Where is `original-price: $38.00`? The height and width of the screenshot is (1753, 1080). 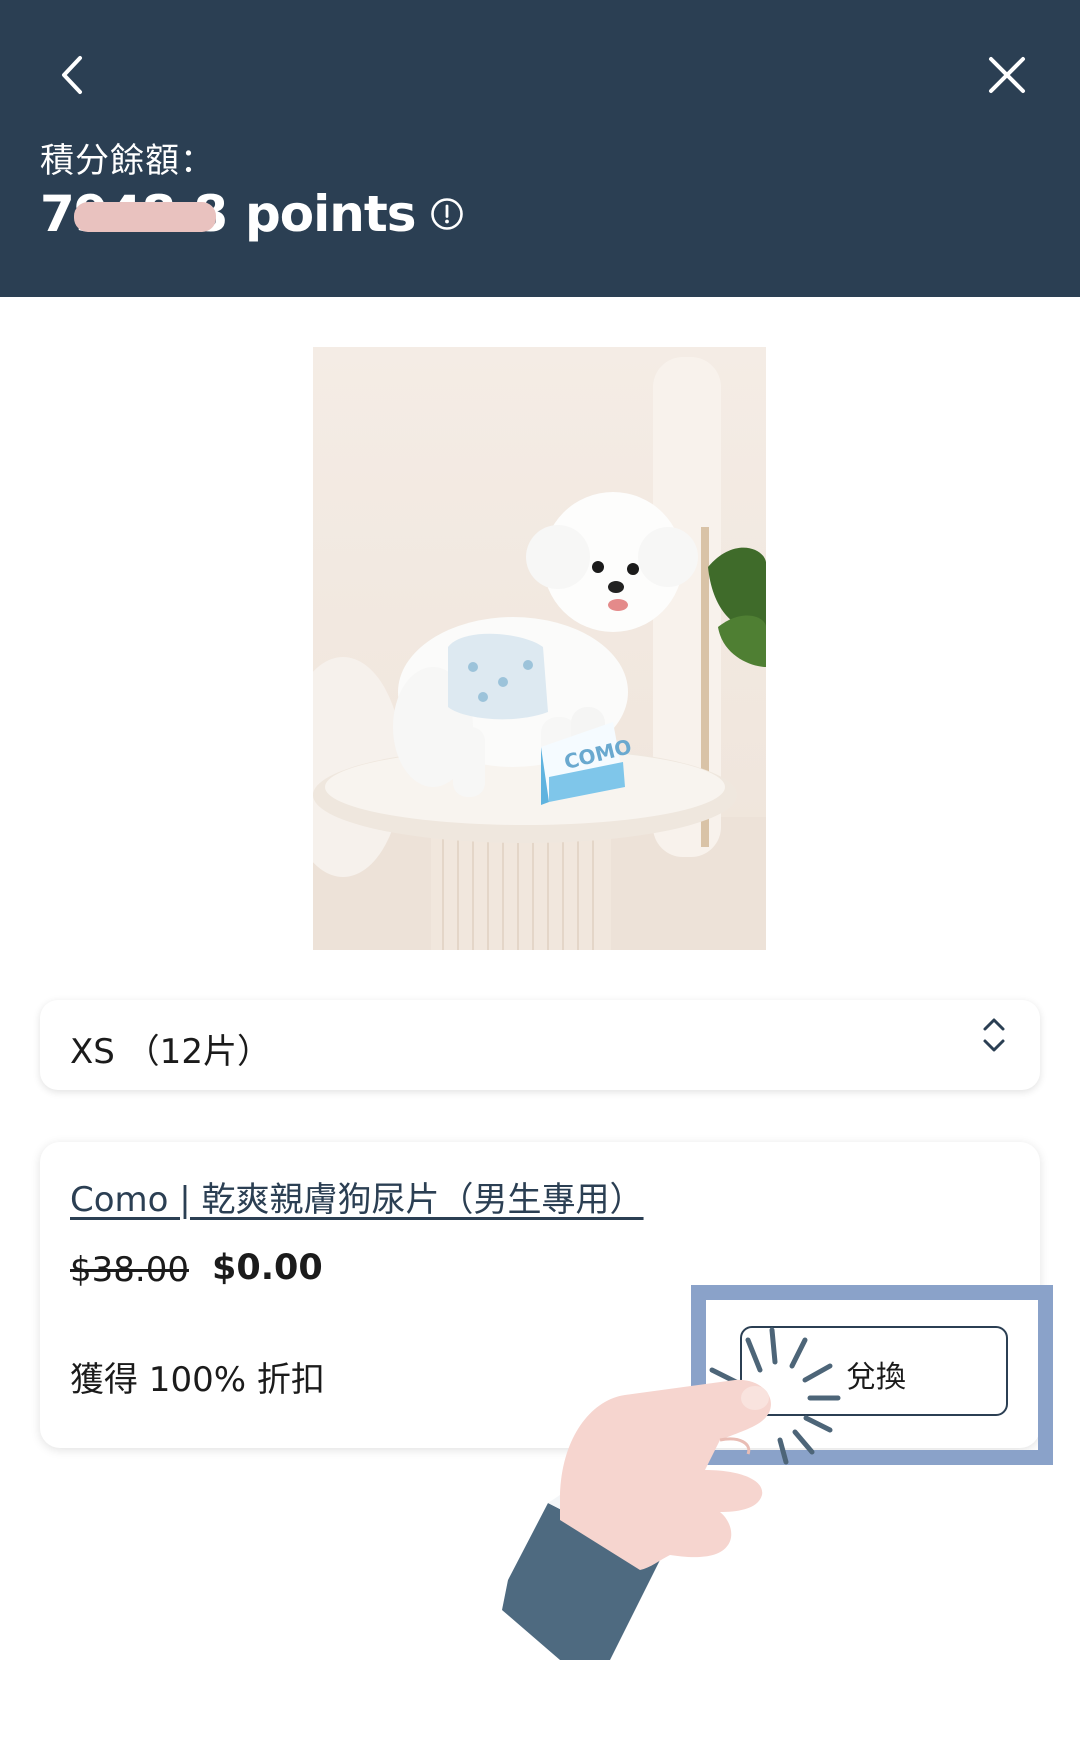
original-price: $38.00 is located at coordinates (129, 1270).